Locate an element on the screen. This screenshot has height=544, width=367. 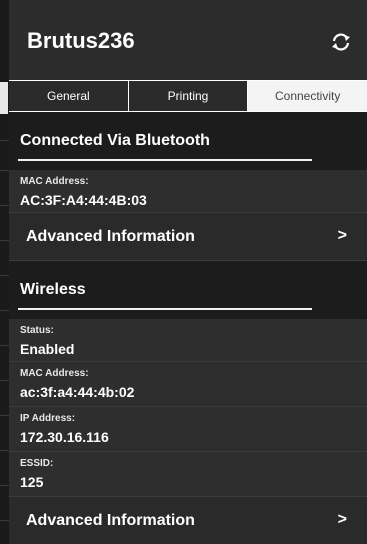
wireless-section-header: Wireless is located at coordinates (188, 290).